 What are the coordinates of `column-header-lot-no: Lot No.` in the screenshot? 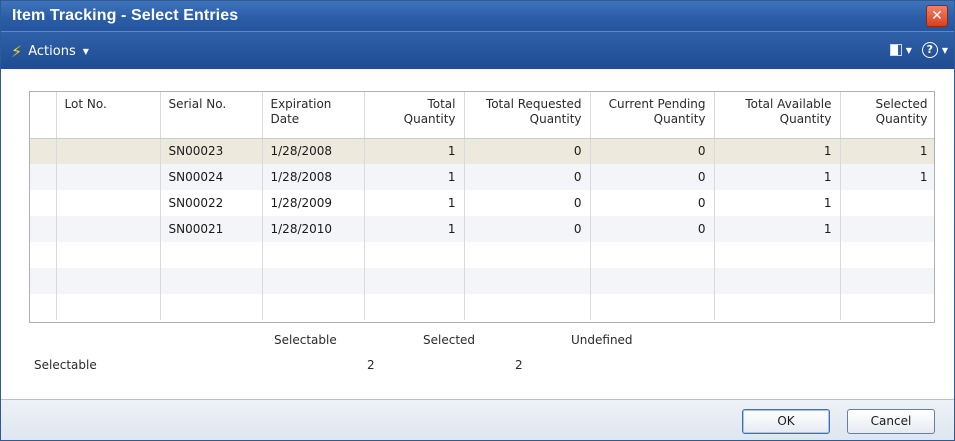 It's located at (108, 115).